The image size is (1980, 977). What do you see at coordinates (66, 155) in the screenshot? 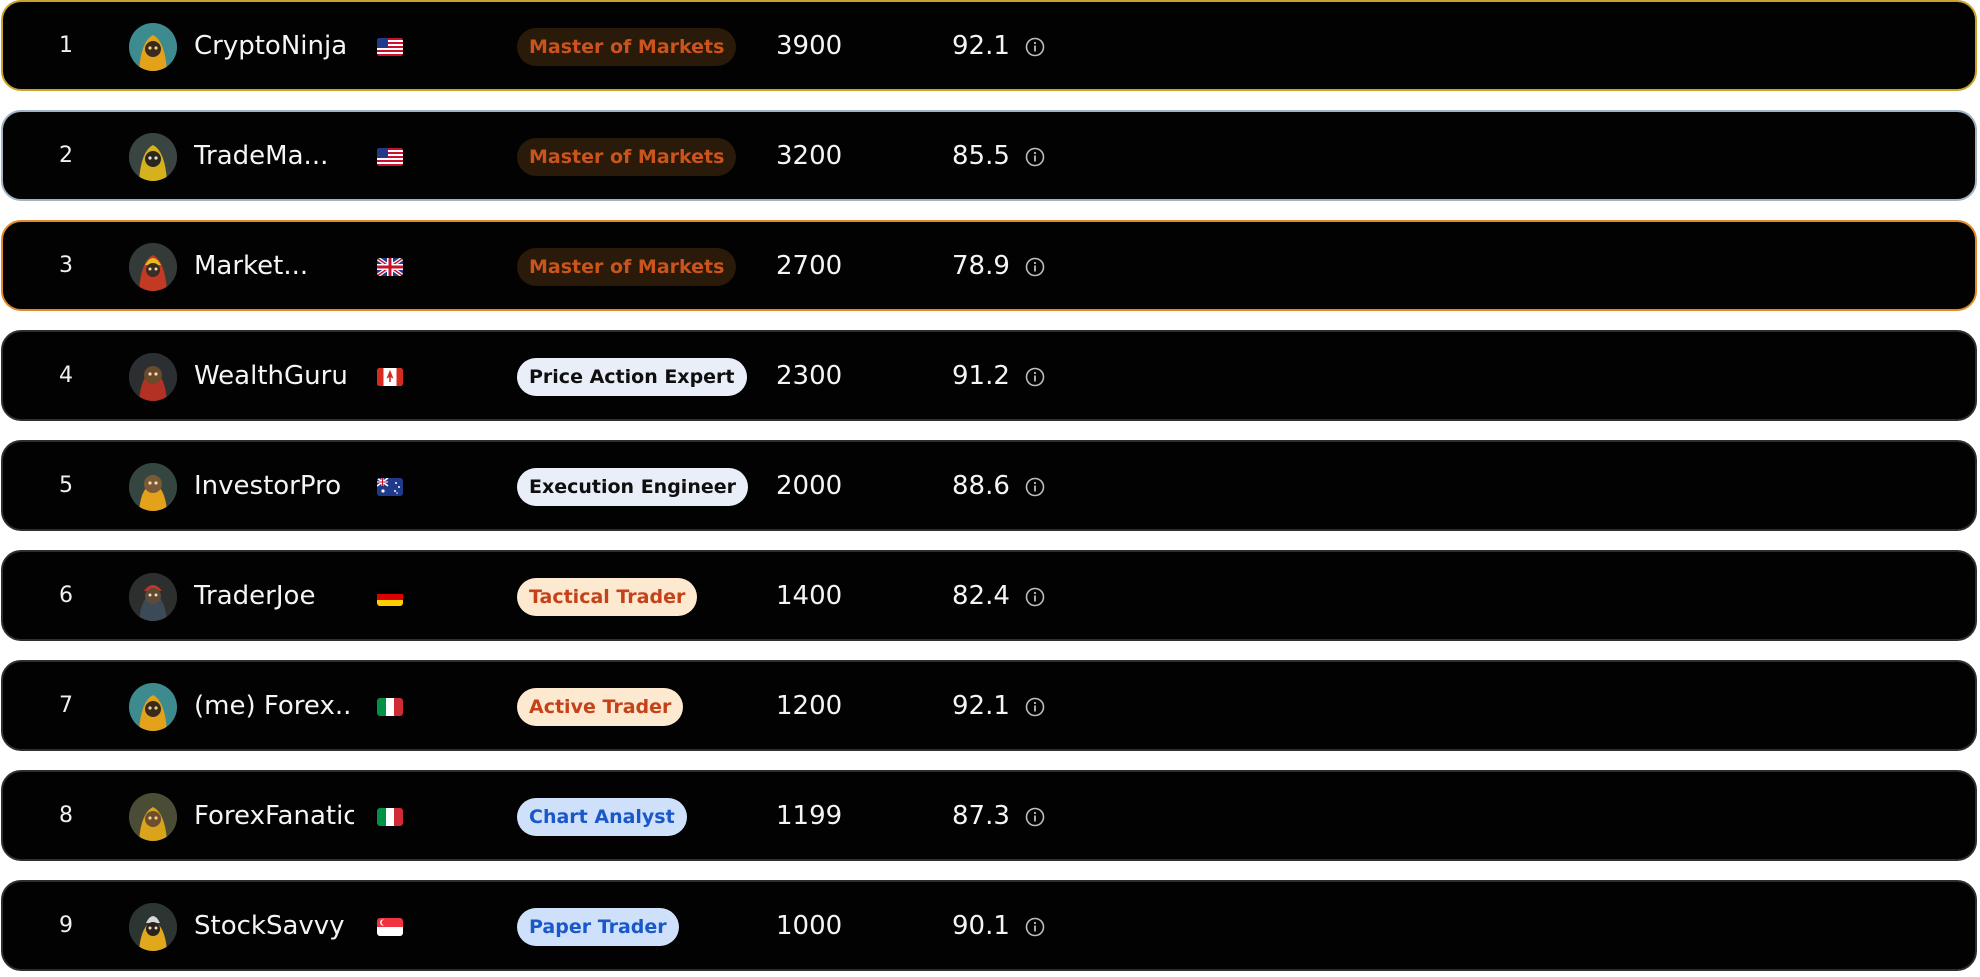
I see `rank-number: 2` at bounding box center [66, 155].